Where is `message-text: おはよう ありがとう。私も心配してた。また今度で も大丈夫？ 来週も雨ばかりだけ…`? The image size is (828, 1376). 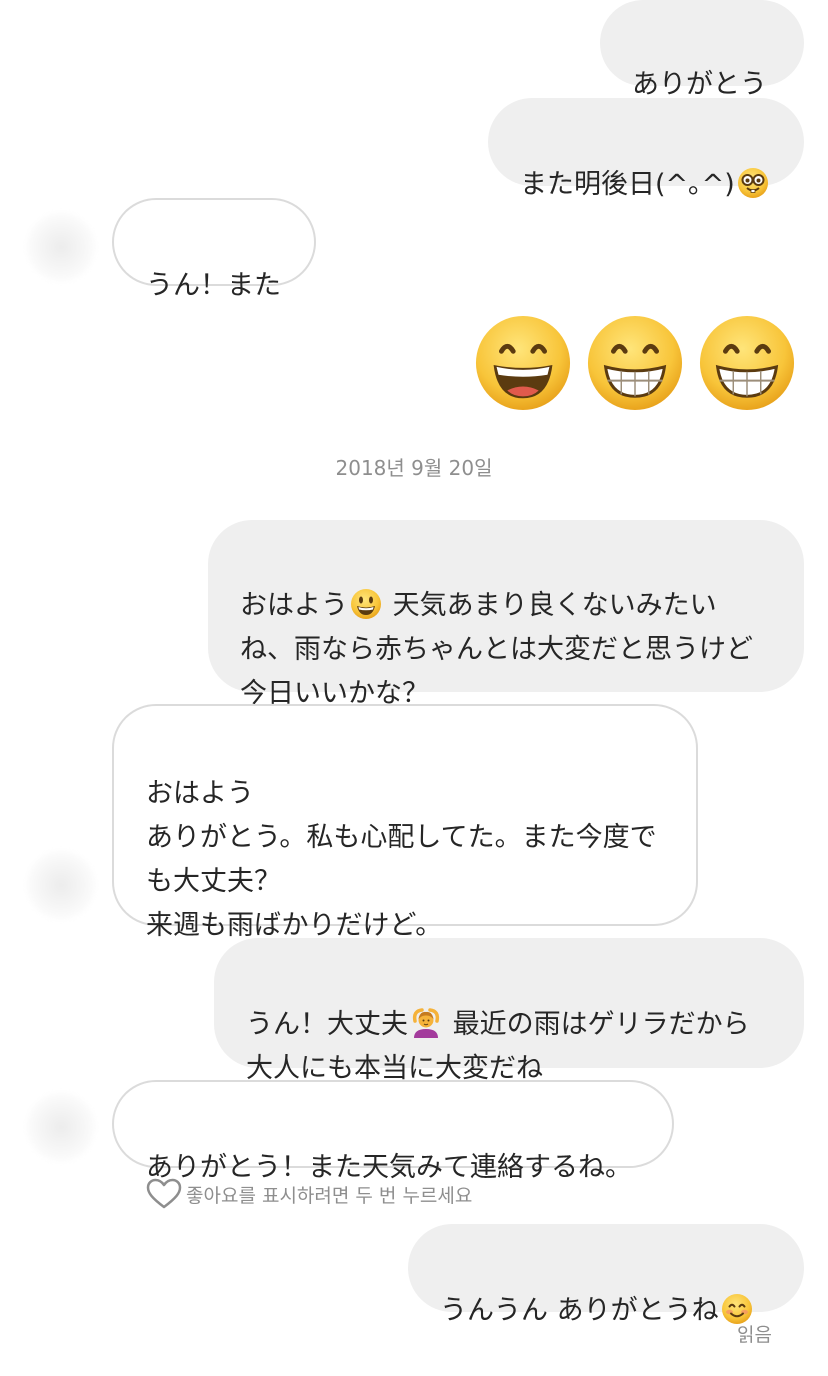 message-text: おはよう ありがとう。私も心配してた。また今度で も大丈夫？ 来週も雨ばかりだけ… is located at coordinates (401, 859).